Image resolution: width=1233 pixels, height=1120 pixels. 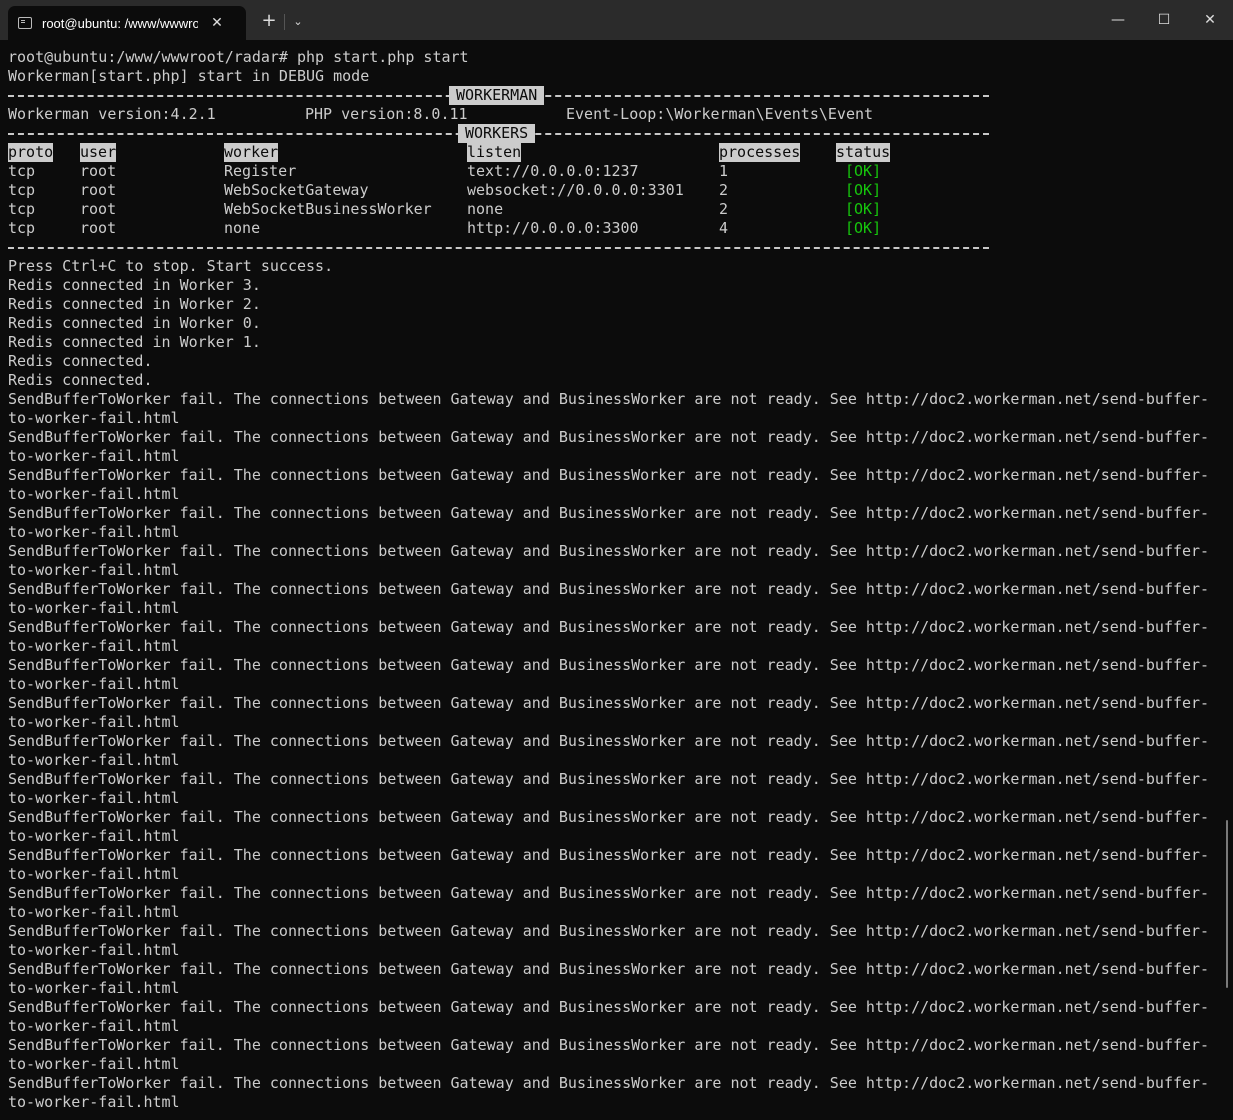 What do you see at coordinates (120, 23) in the screenshot?
I see `tab-title: root@ubuntu: /www/wwwroot/radar` at bounding box center [120, 23].